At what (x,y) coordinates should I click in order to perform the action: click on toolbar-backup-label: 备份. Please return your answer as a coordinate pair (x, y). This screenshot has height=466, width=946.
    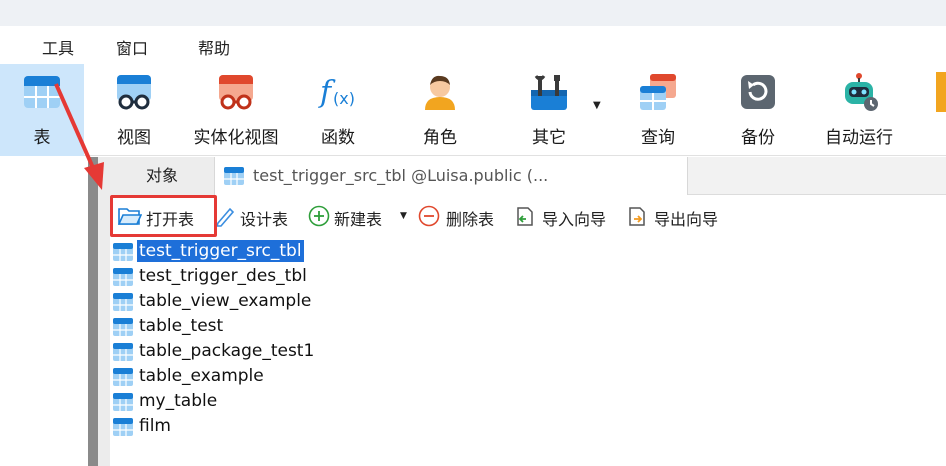
    Looking at the image, I should click on (758, 138).